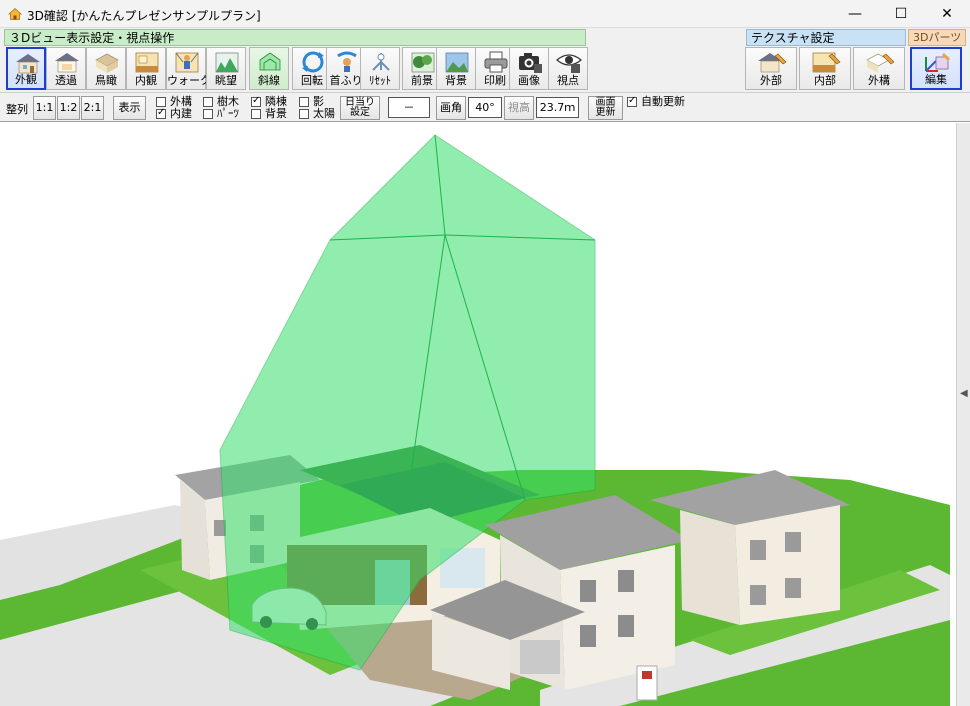  What do you see at coordinates (15, 13) in the screenshot?
I see `app-home-icon` at bounding box center [15, 13].